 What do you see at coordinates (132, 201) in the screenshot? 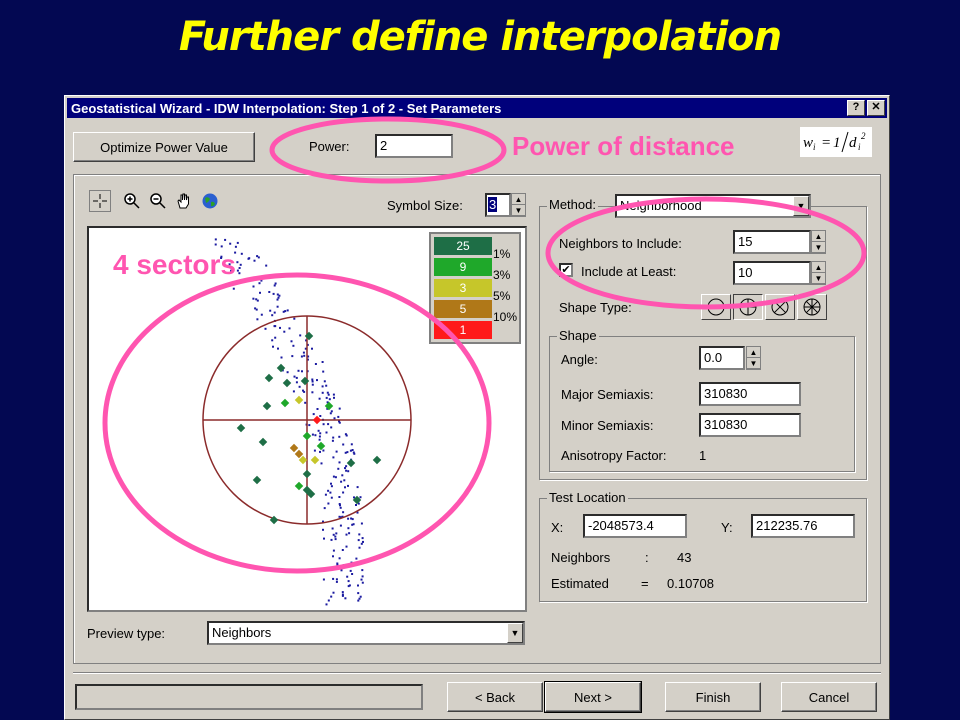
I see `zoom-in-icon` at bounding box center [132, 201].